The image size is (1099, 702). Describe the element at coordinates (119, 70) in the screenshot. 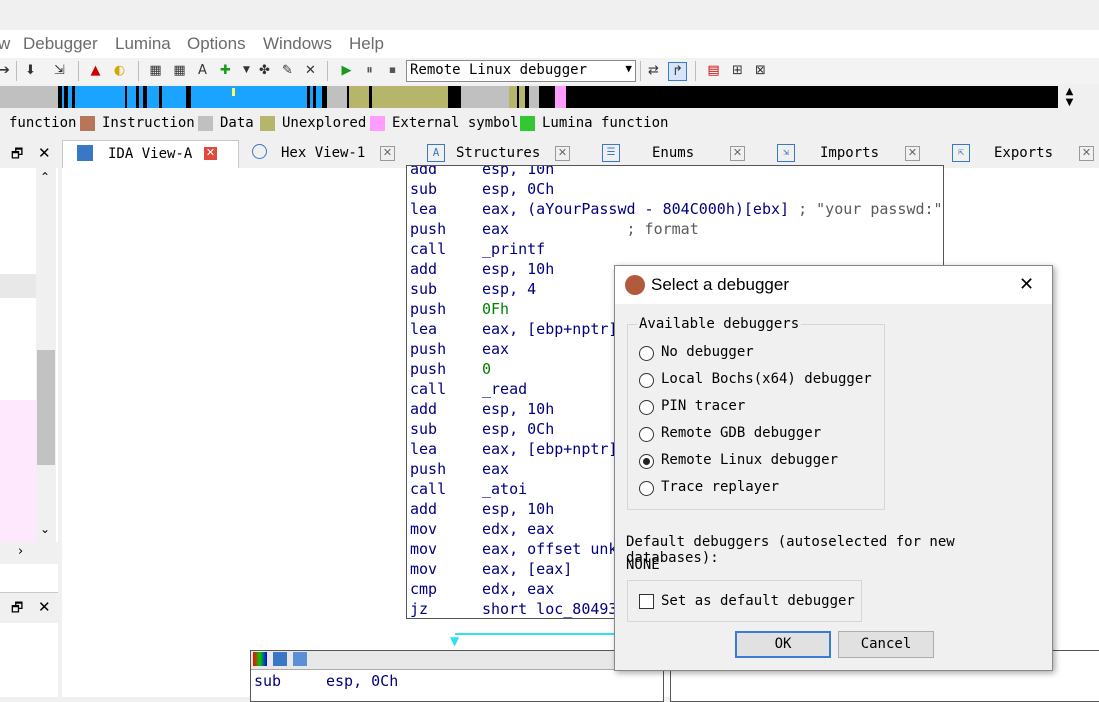

I see `lumina-icon: ◐` at that location.